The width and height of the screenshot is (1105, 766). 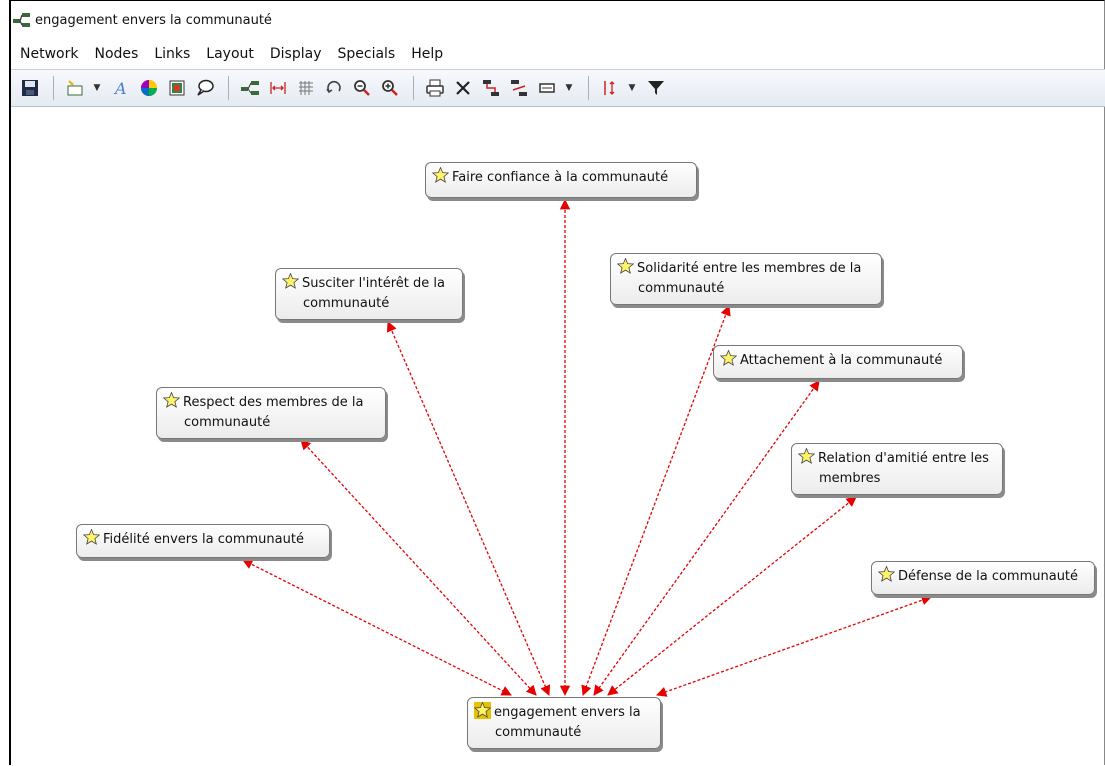 What do you see at coordinates (547, 88) in the screenshot?
I see `display-icon` at bounding box center [547, 88].